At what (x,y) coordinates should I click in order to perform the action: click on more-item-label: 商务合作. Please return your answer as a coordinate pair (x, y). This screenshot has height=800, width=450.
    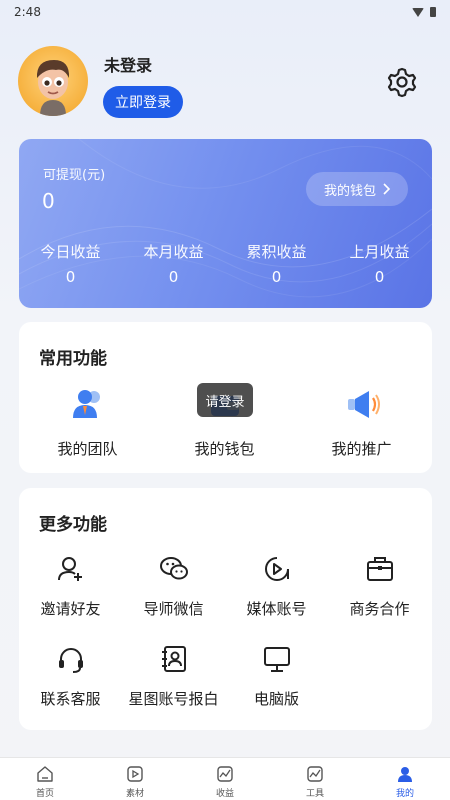
    Looking at the image, I should click on (379, 609).